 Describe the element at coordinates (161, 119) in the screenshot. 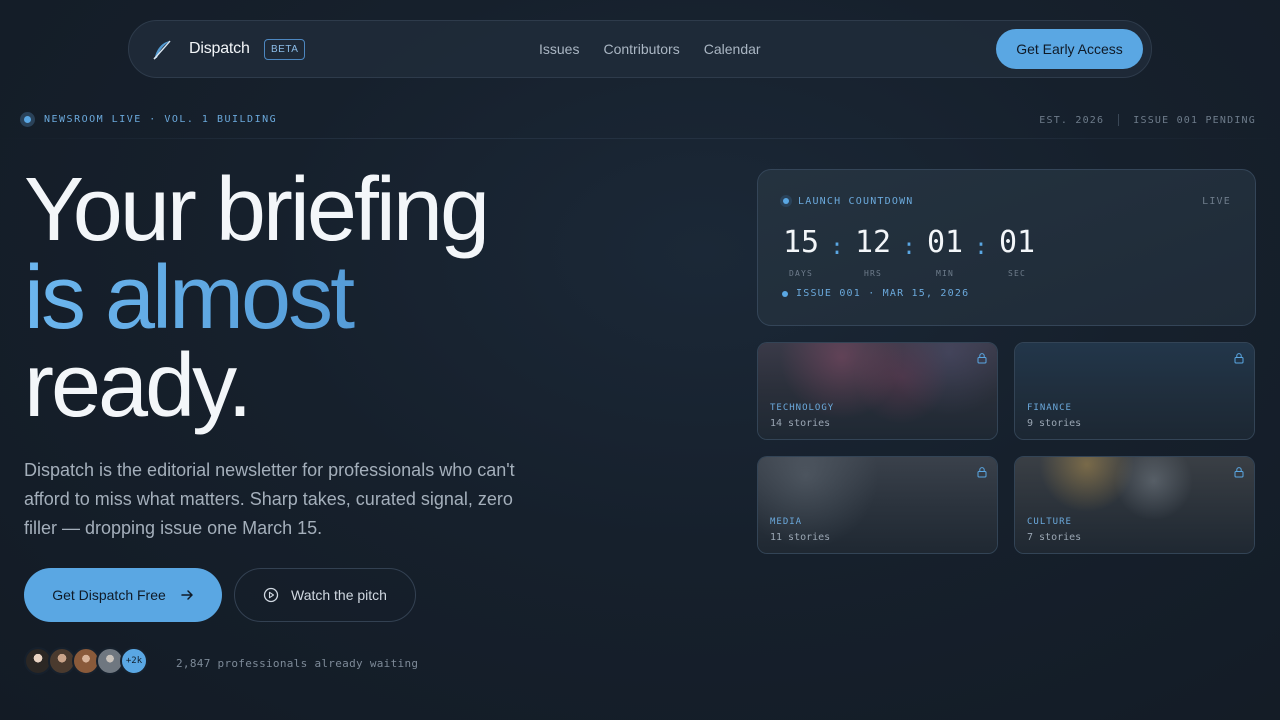

I see `newsroom-status-text: NEWSROOM LIVE · VOL. 1 BUILDING` at that location.